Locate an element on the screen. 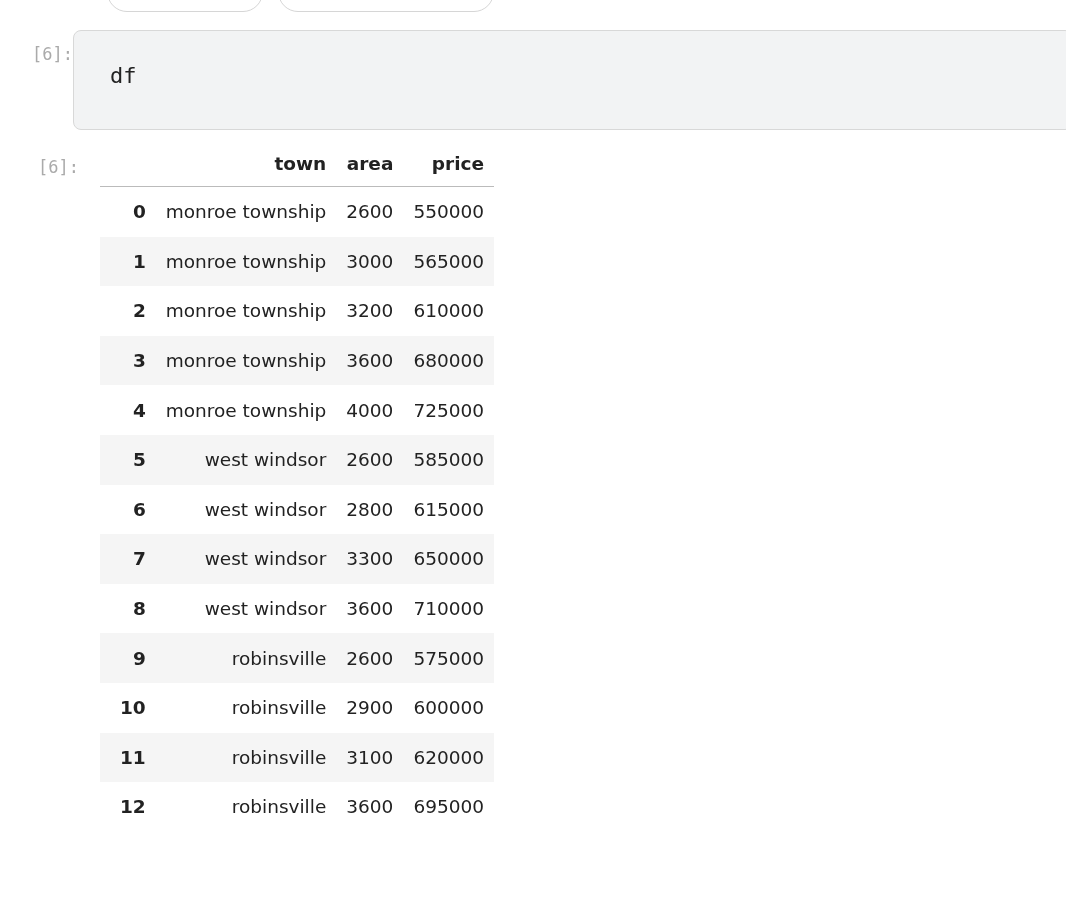 The image size is (1066, 924). row-index: 6 is located at coordinates (128, 509).